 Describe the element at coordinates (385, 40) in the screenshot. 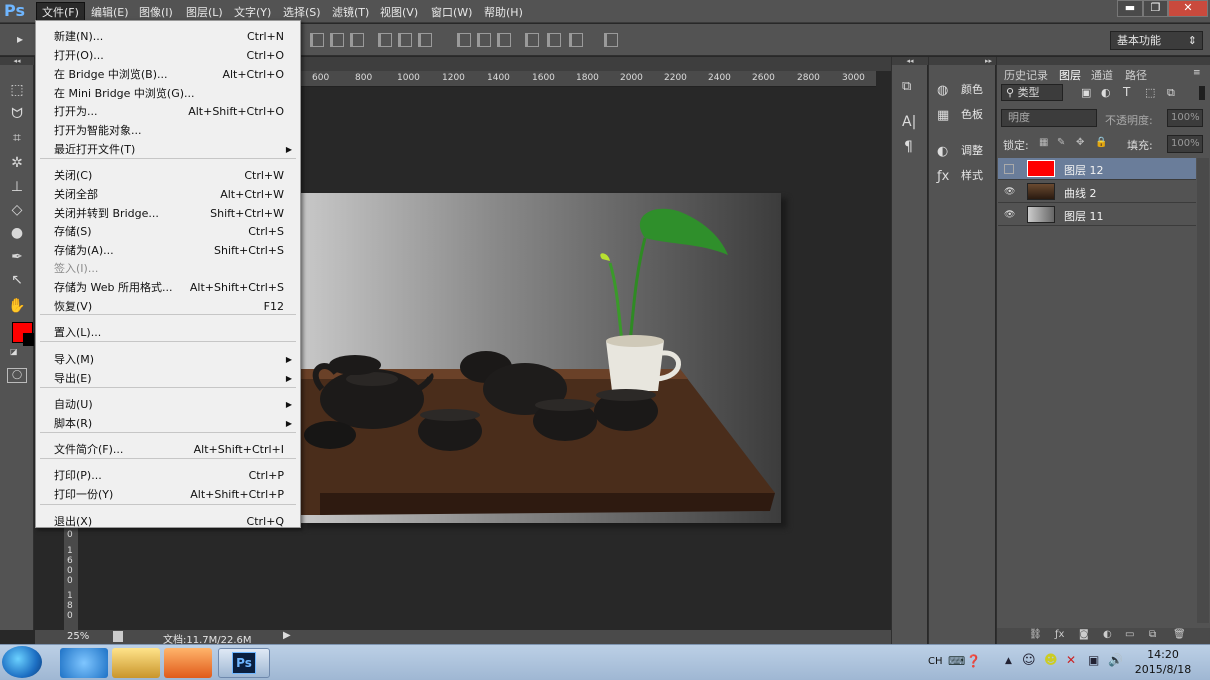

I see `align-left-icon` at that location.